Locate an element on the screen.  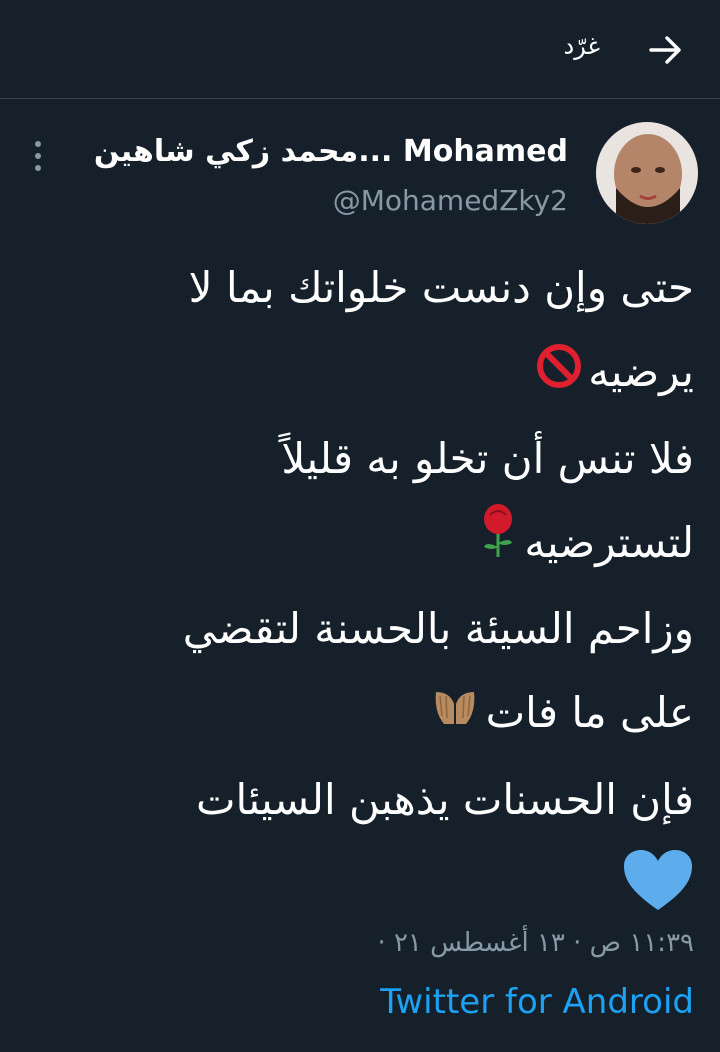
more-options-icon is located at coordinates (38, 156).